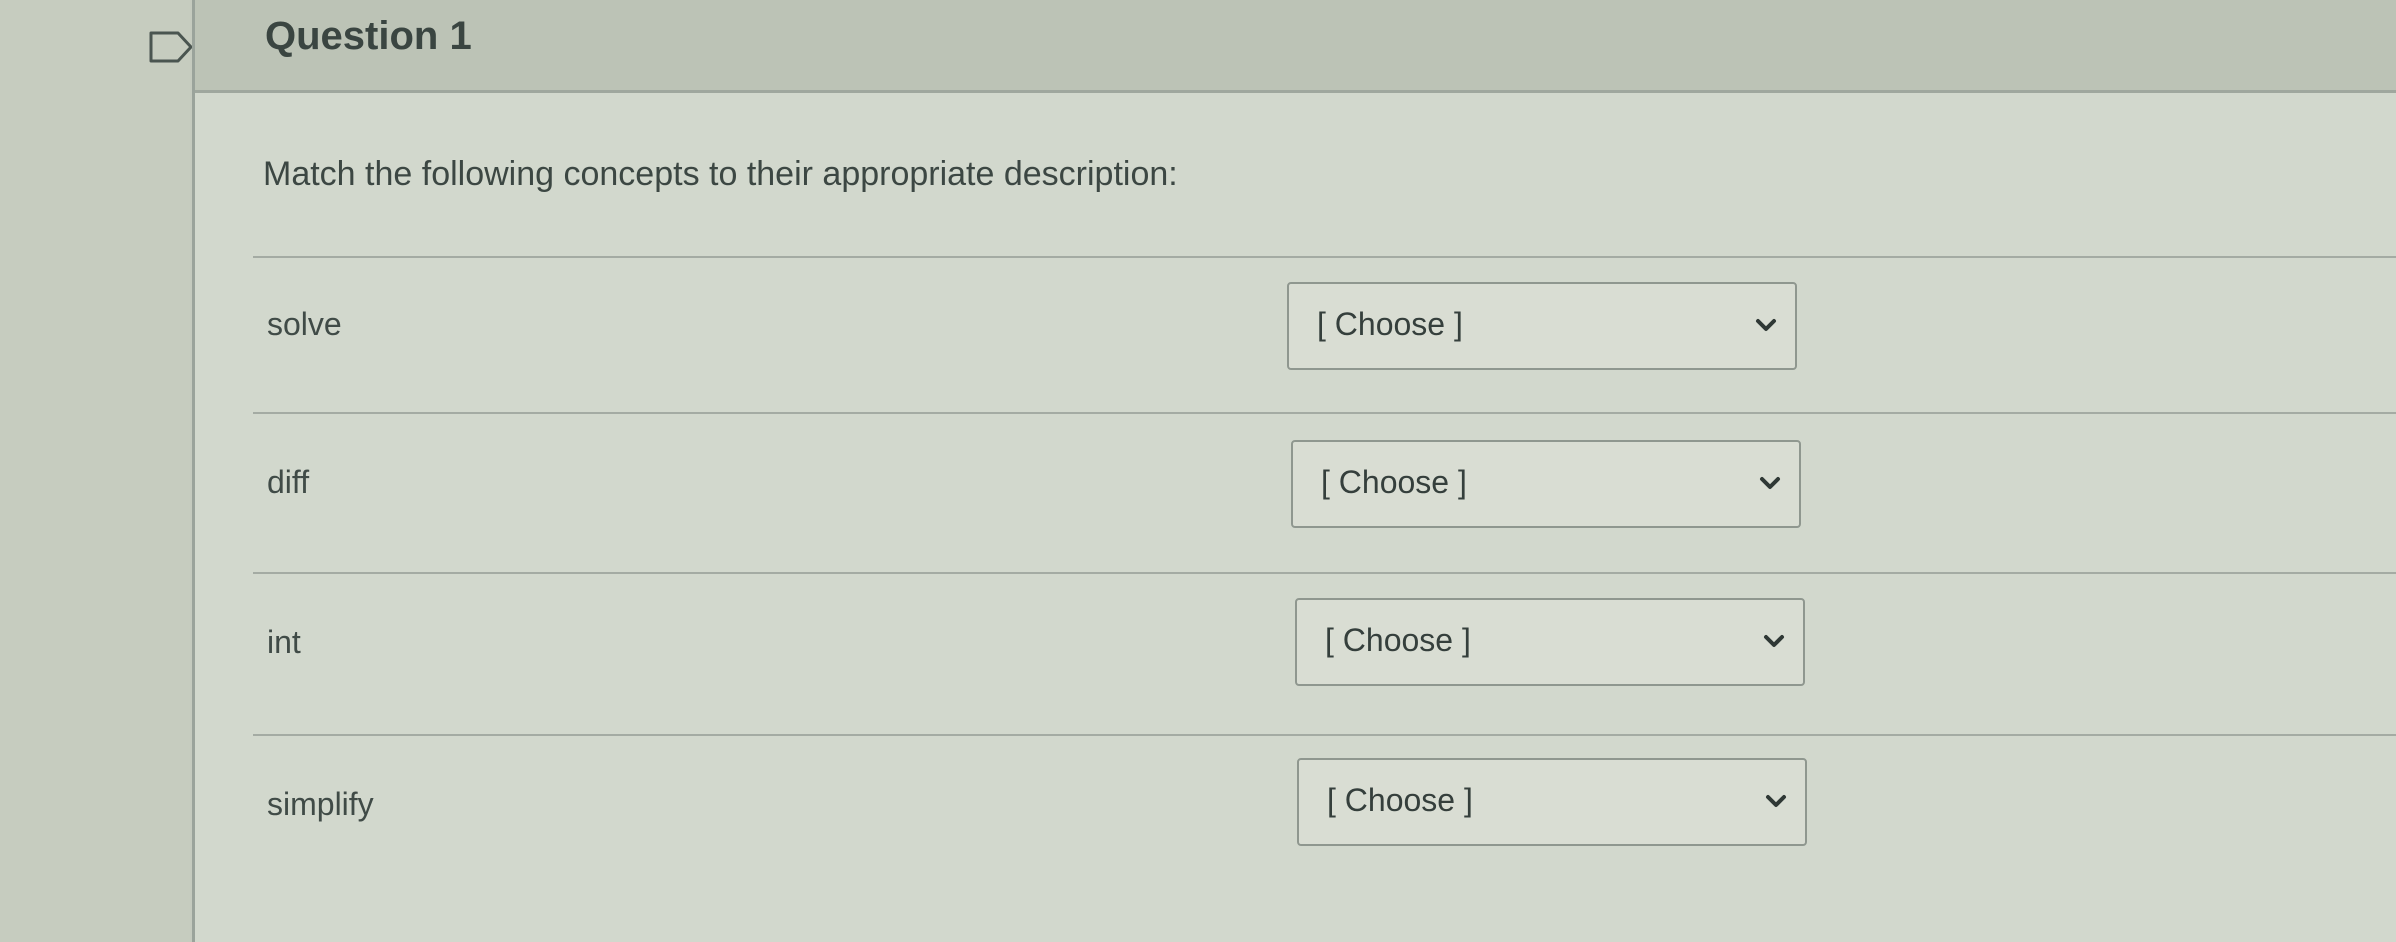 This screenshot has height=942, width=2396. Describe the element at coordinates (1295, 46) in the screenshot. I see `question-header: Question 1` at that location.